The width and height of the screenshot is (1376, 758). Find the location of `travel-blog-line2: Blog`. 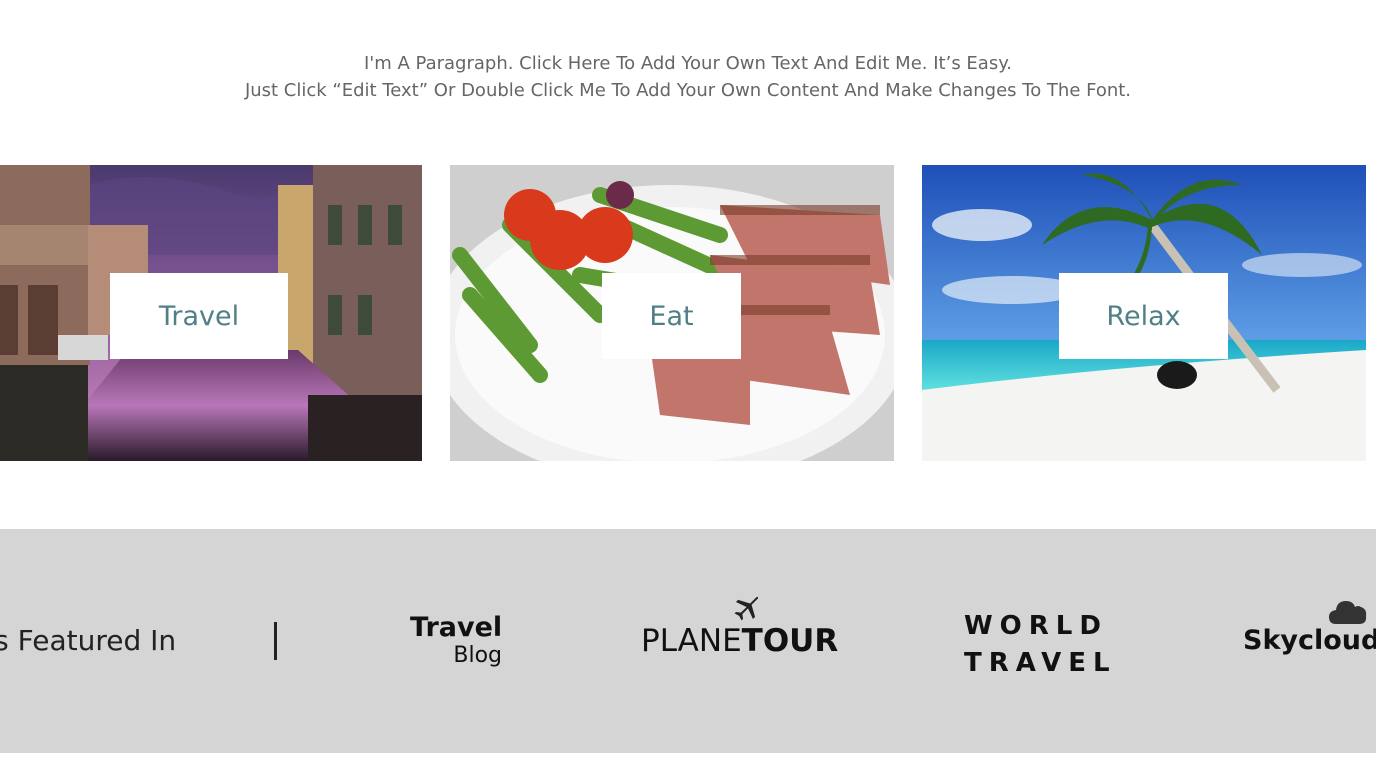

travel-blog-line2: Blog is located at coordinates (477, 655).